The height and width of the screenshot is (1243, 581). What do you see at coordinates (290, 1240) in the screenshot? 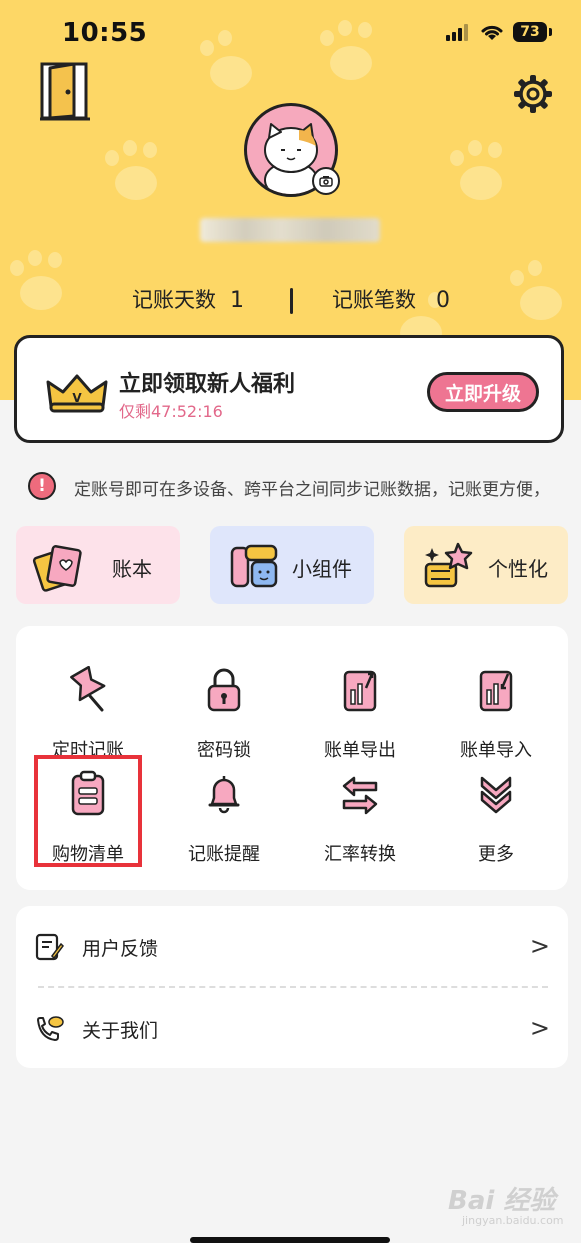
I see `home-indicator` at bounding box center [290, 1240].